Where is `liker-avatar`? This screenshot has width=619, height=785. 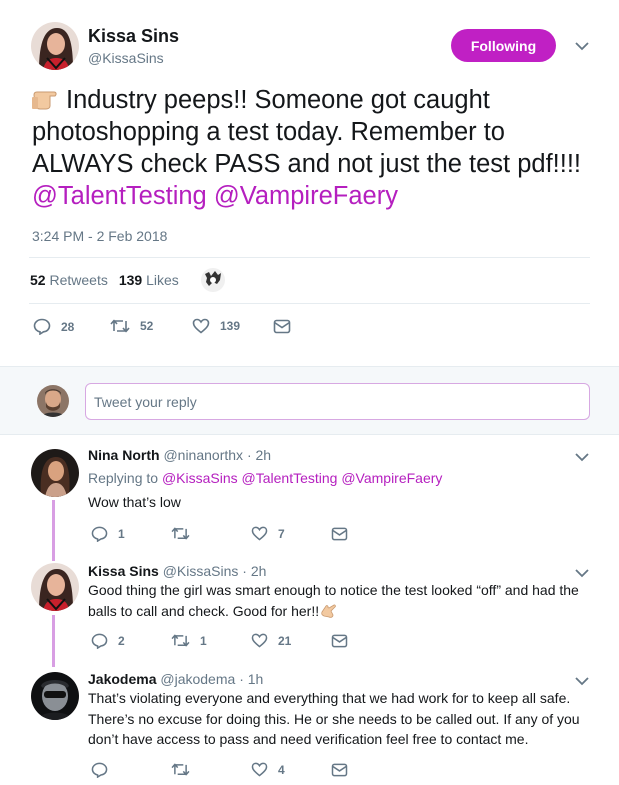
liker-avatar is located at coordinates (213, 280).